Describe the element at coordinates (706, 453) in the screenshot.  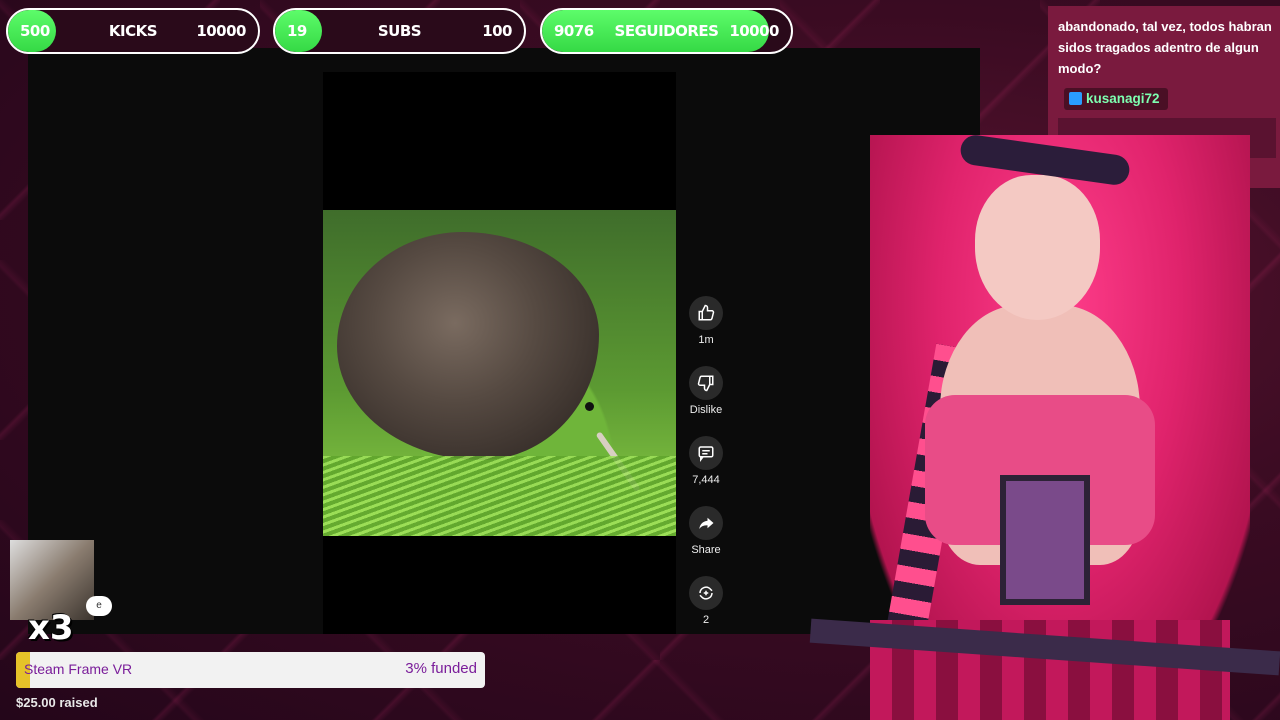
I see `comment-icon` at that location.